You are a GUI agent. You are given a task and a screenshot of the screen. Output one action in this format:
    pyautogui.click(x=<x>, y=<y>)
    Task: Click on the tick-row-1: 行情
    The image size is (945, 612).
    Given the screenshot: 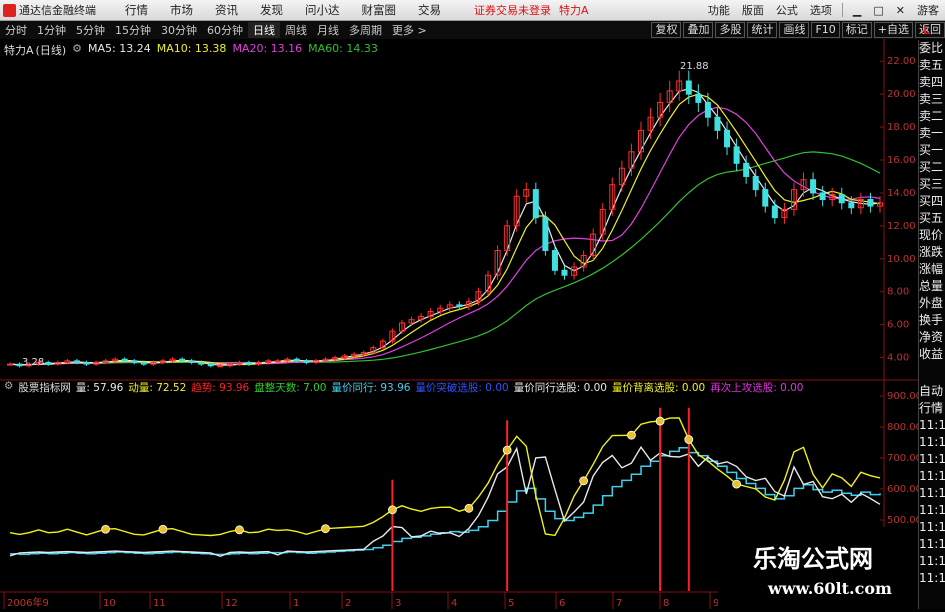 What is the action you would take?
    pyautogui.click(x=932, y=408)
    